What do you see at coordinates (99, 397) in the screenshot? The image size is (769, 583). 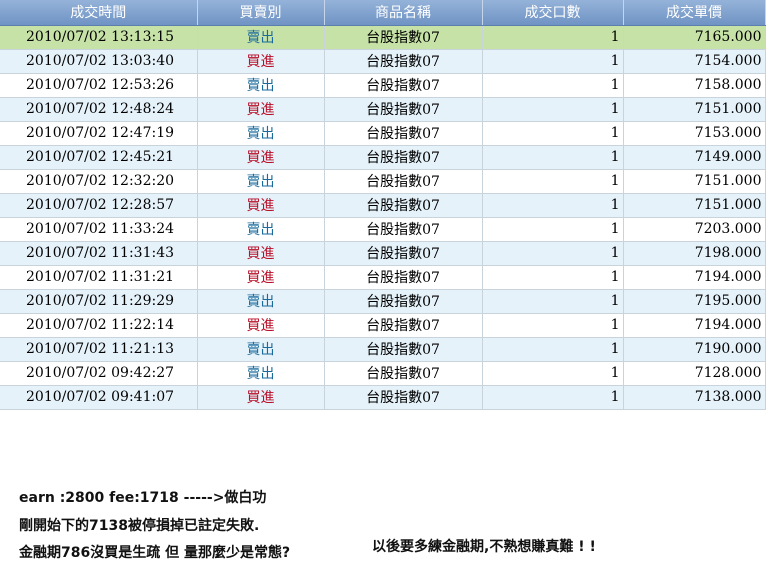 I see `cell-trade-time: 2010/07/02 09:41:07` at bounding box center [99, 397].